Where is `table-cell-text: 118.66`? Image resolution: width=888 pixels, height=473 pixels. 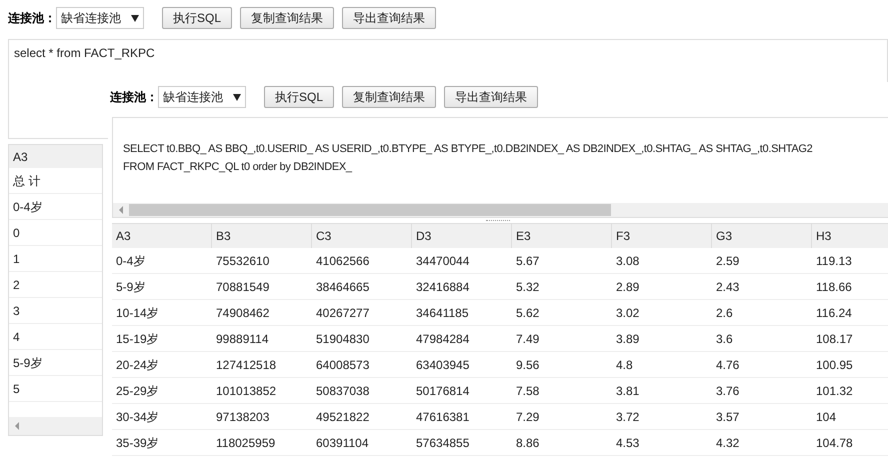 table-cell-text: 118.66 is located at coordinates (834, 287).